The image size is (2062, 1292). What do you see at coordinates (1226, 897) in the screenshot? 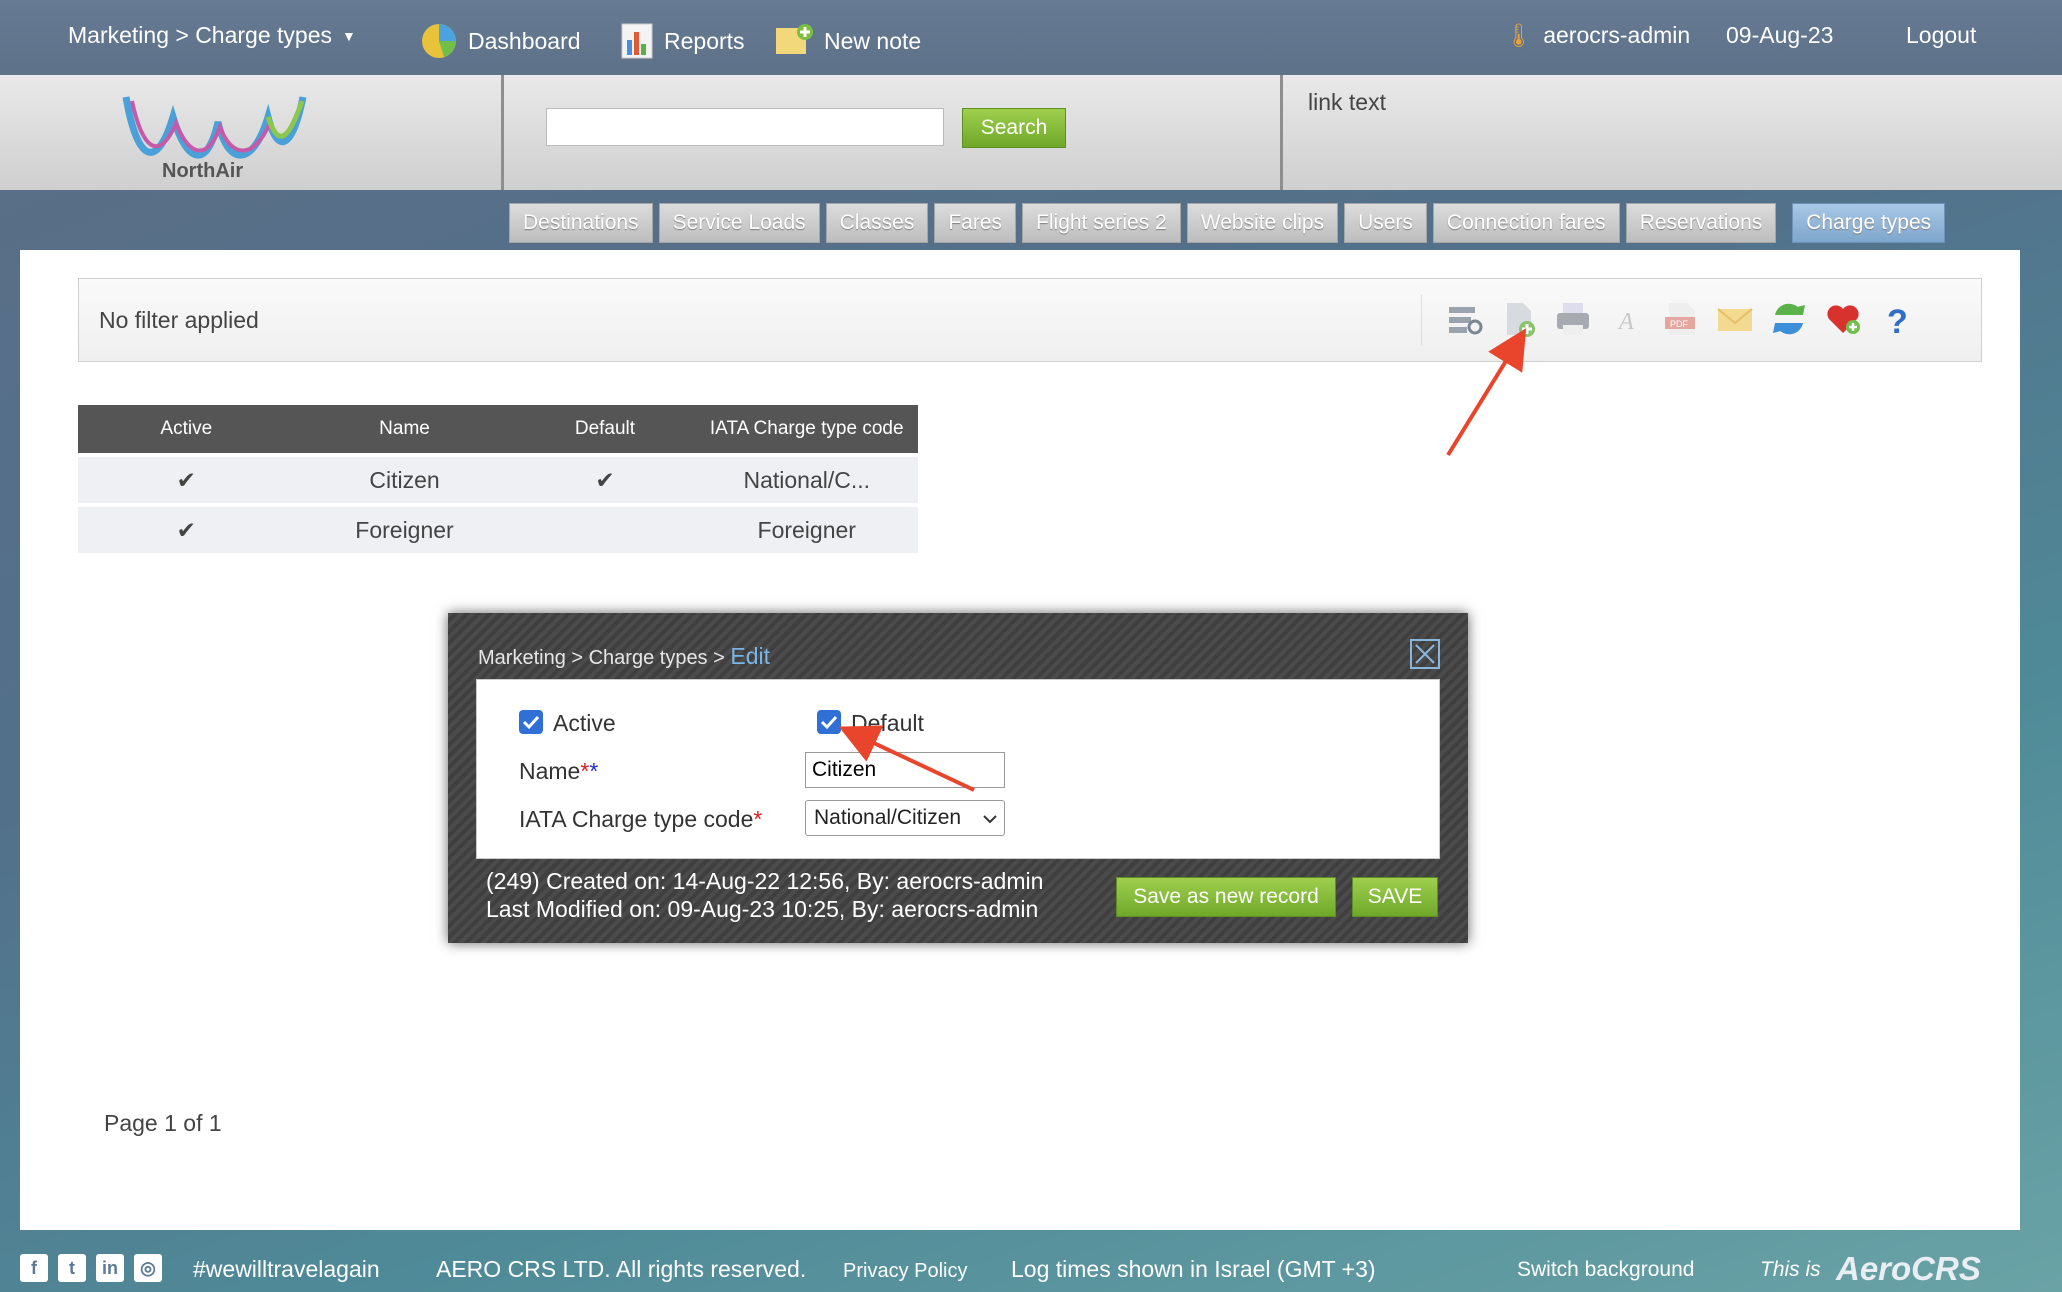
I see `save-as-new-button: Save as new record` at bounding box center [1226, 897].